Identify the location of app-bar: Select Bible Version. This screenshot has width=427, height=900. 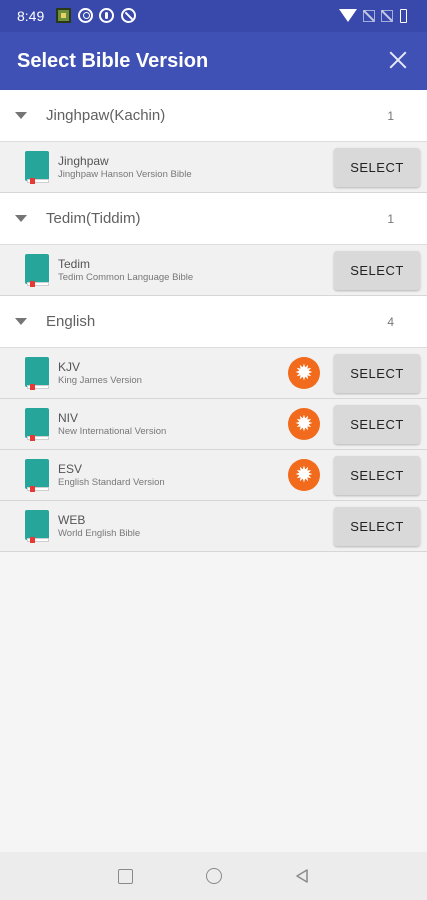
(213, 61).